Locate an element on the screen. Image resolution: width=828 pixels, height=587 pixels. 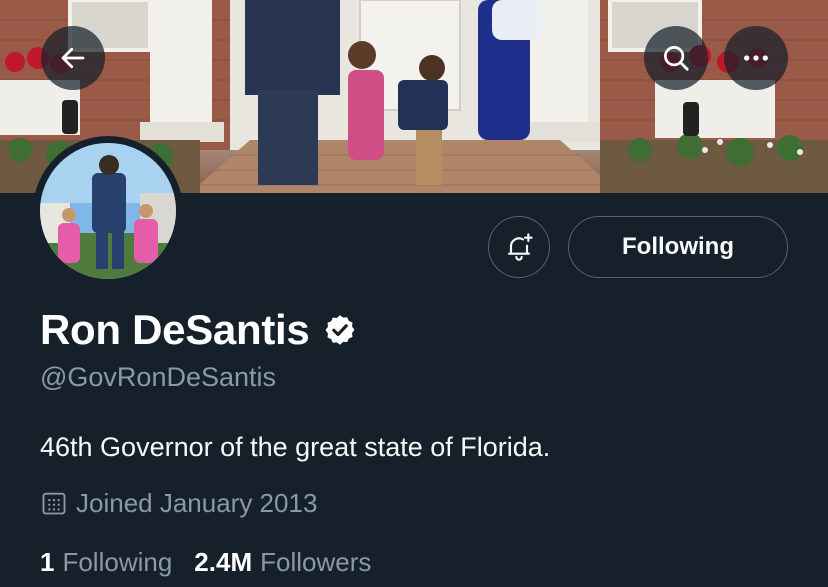
display-name: Ron DeSantis is located at coordinates (175, 329).